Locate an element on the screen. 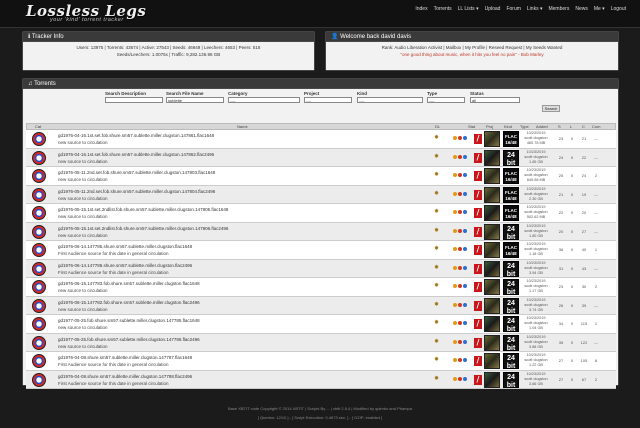  completed-count: 20 is located at coordinates (584, 212).